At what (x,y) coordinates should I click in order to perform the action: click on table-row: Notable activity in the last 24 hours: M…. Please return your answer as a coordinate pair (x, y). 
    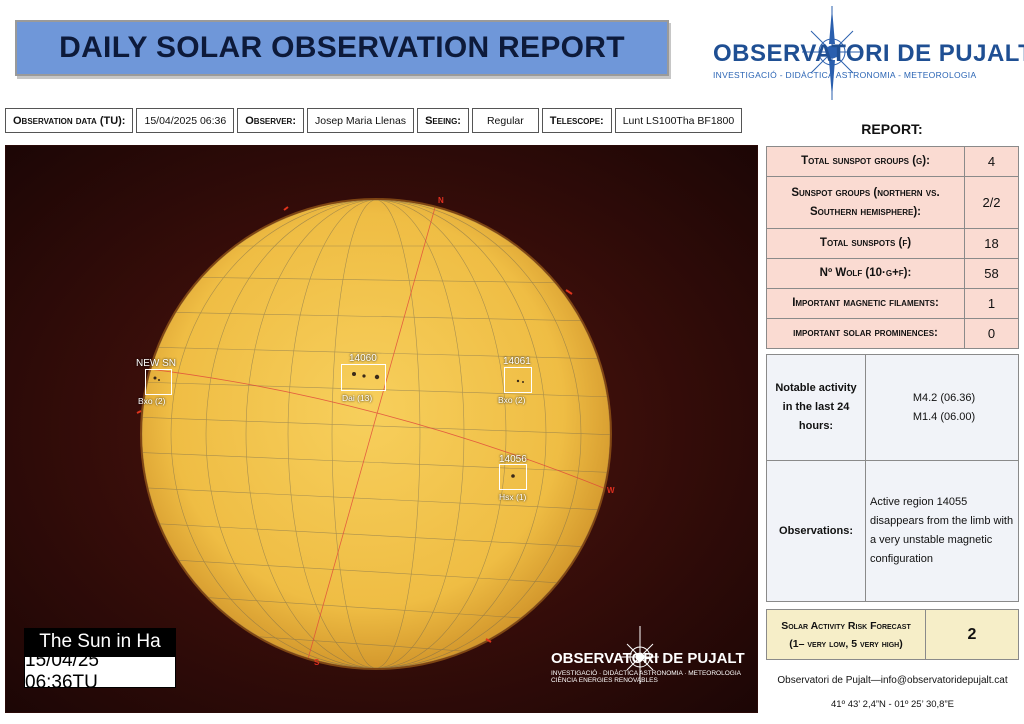
    Looking at the image, I should click on (892, 407).